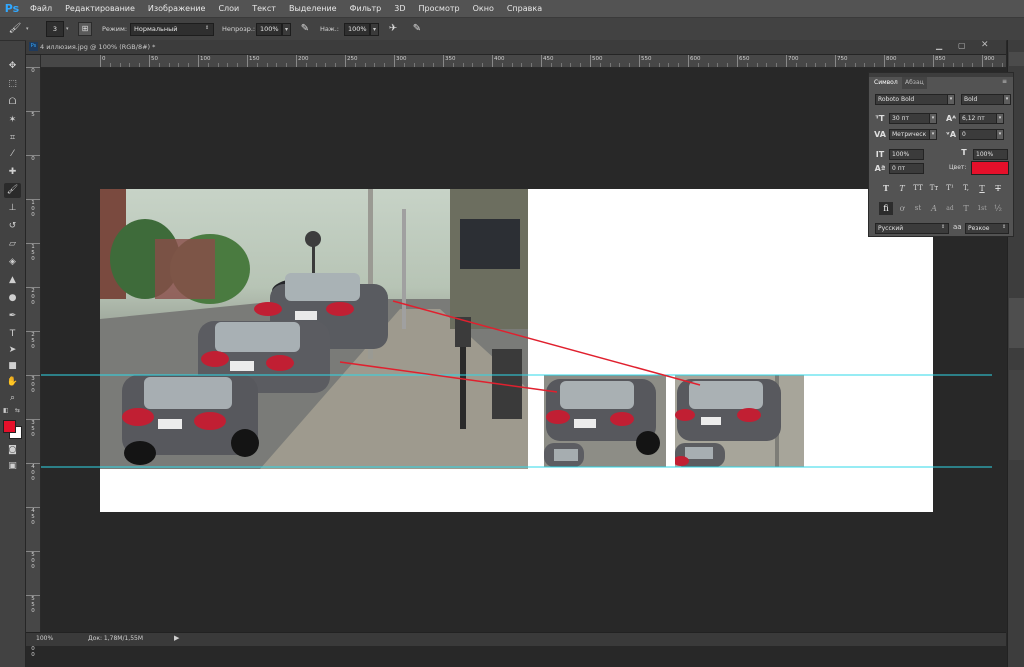 Image resolution: width=1024 pixels, height=667 pixels. Describe the element at coordinates (933, 134) in the screenshot. I see `kerning-dropdown-icon: ▾` at that location.